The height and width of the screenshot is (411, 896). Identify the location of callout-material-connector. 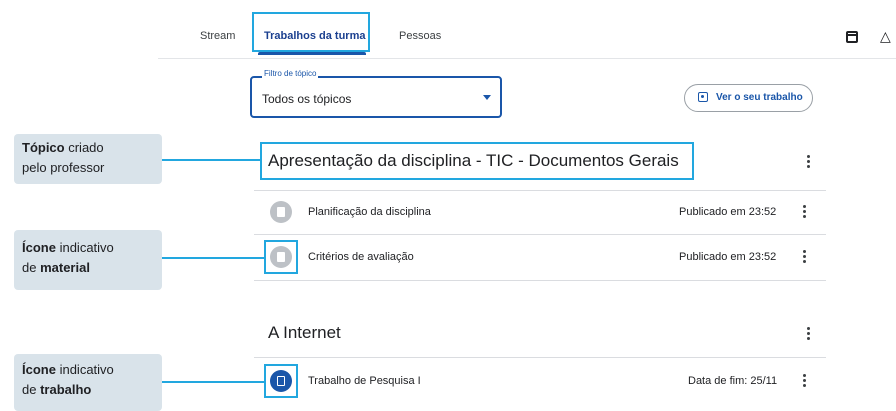
(213, 258).